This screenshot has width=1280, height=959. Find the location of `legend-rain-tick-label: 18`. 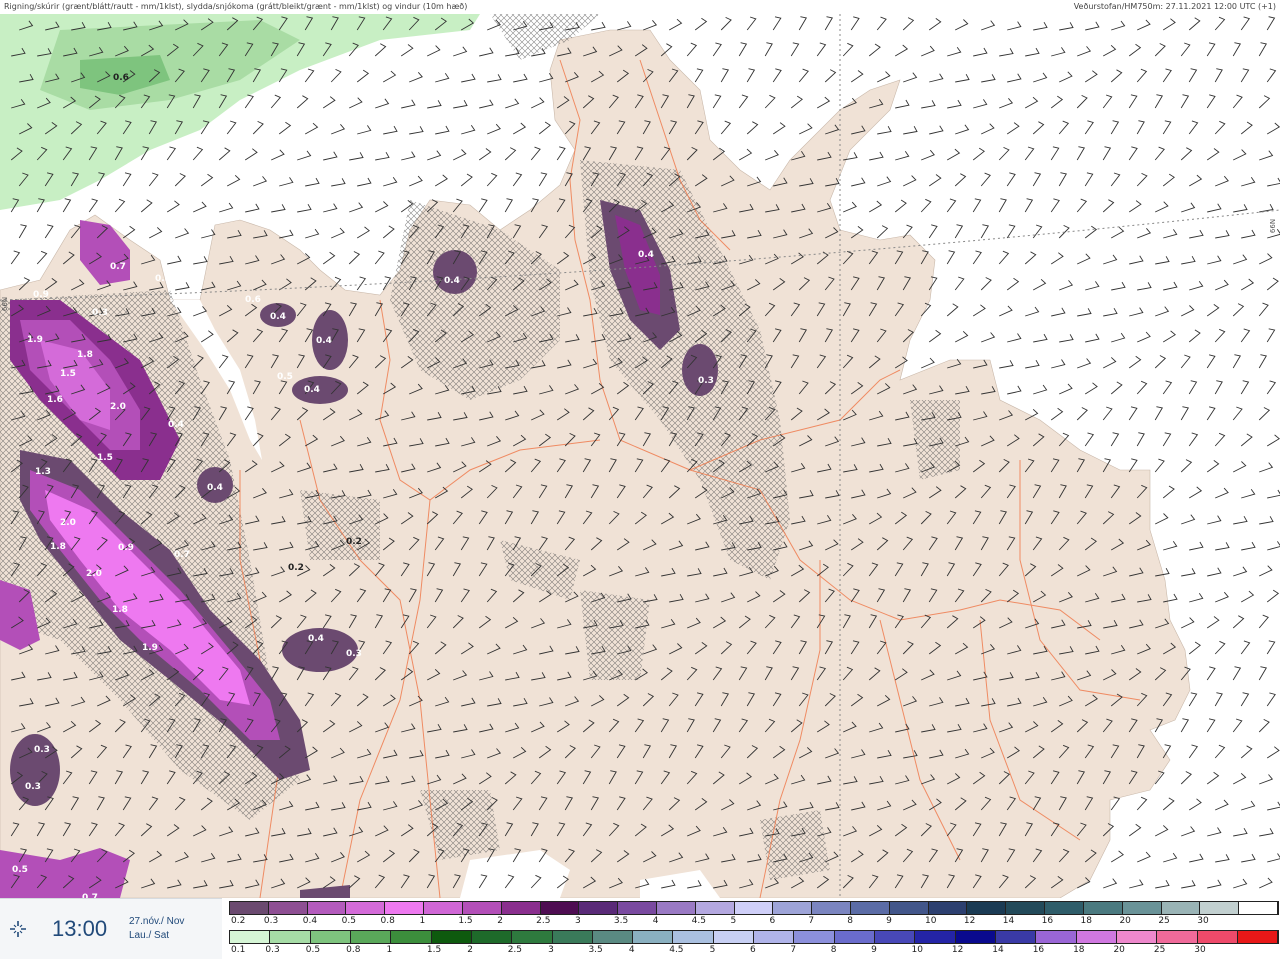

legend-rain-tick-label: 18 is located at coordinates (1079, 950).